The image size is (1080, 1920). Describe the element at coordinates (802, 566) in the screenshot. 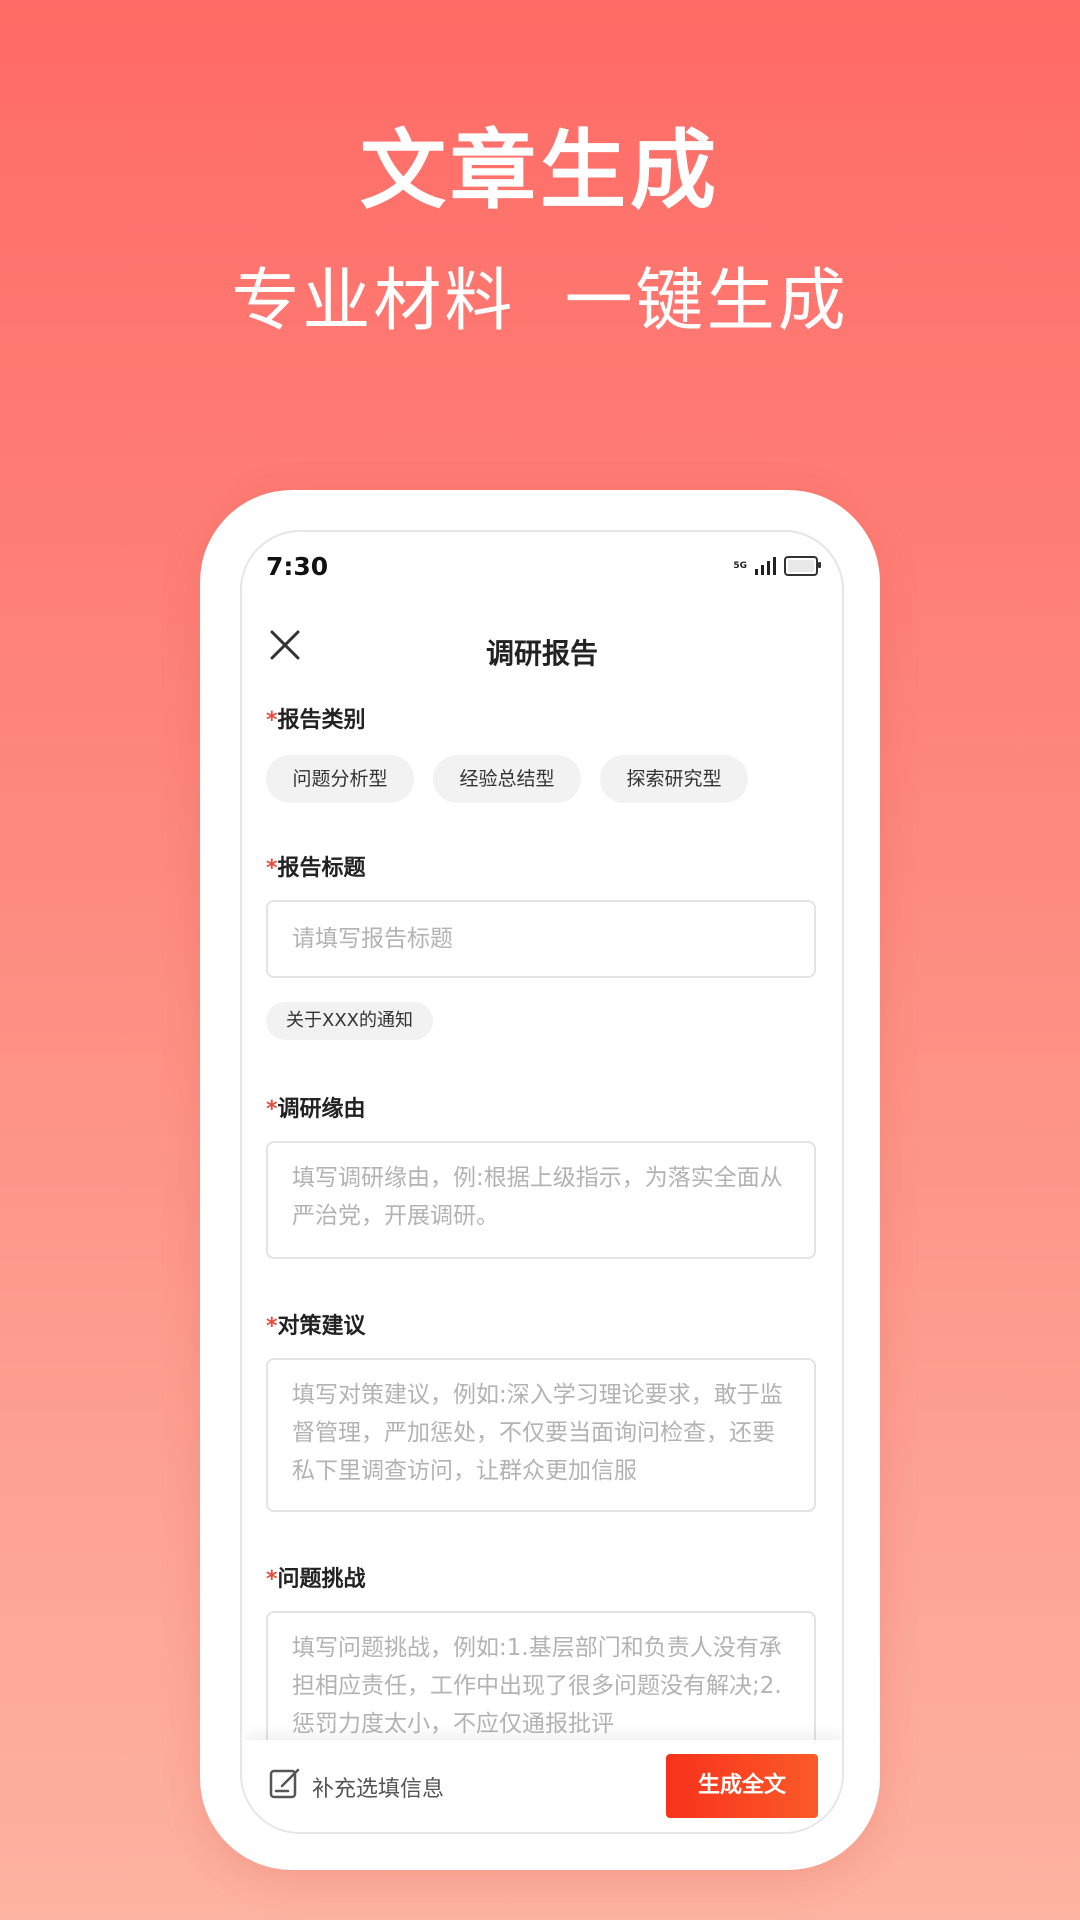

I see `battery-icon` at that location.